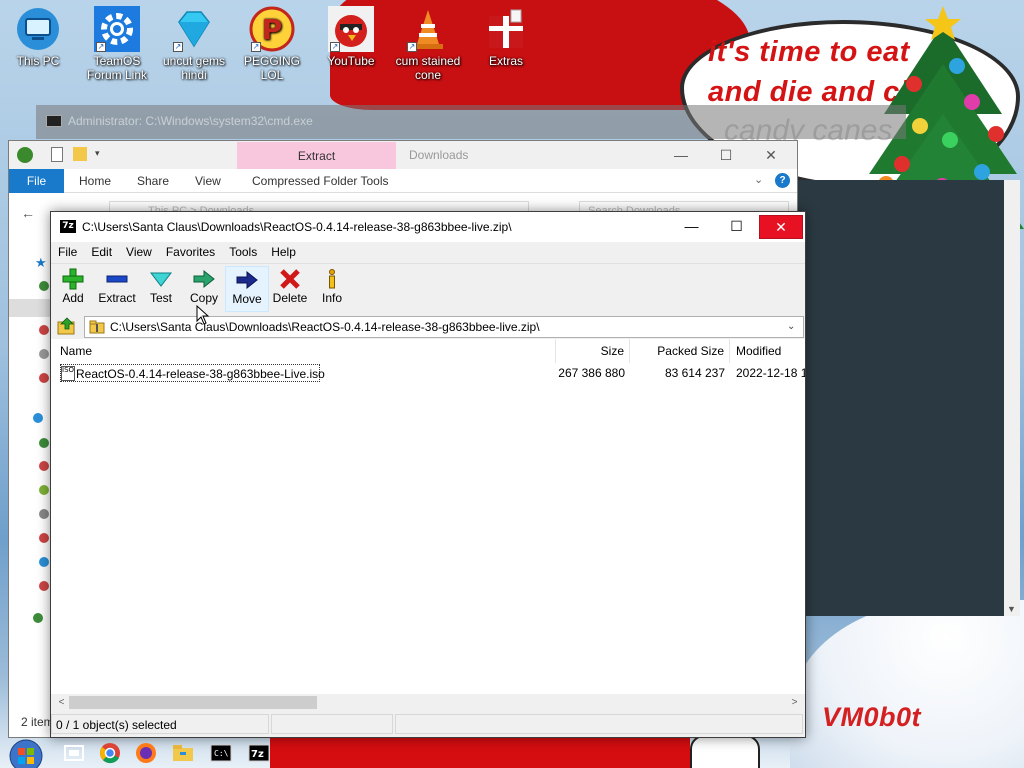 The width and height of the screenshot is (1024, 768). I want to click on quick-access-dropdown-icon: ▾, so click(97, 153).